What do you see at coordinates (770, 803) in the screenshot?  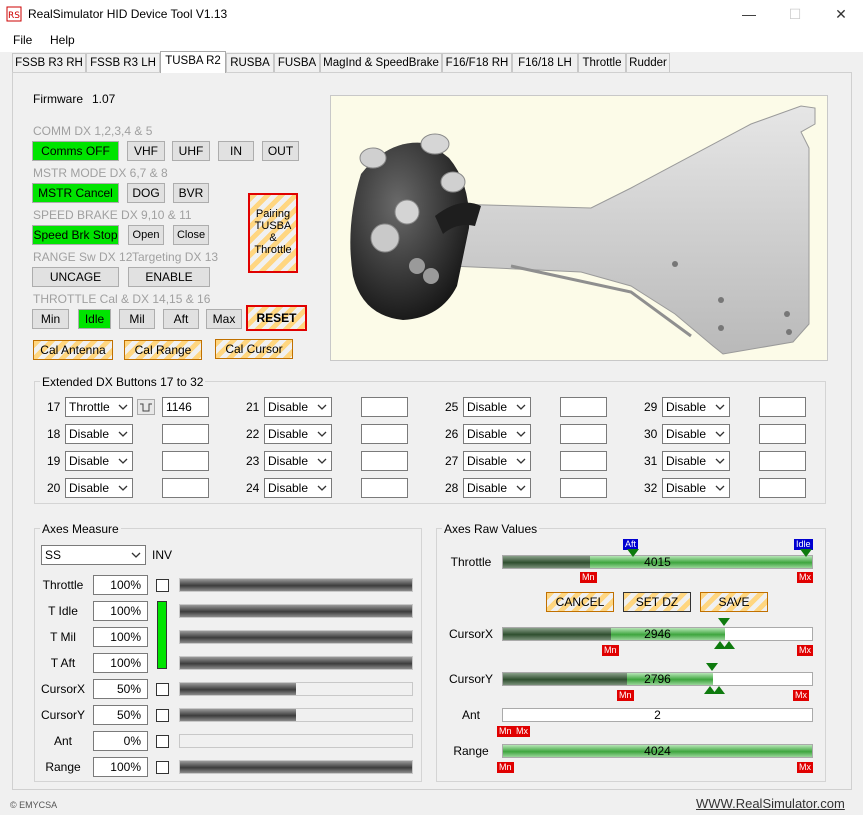 I see `website-link: WWW.RealSimulator.com` at bounding box center [770, 803].